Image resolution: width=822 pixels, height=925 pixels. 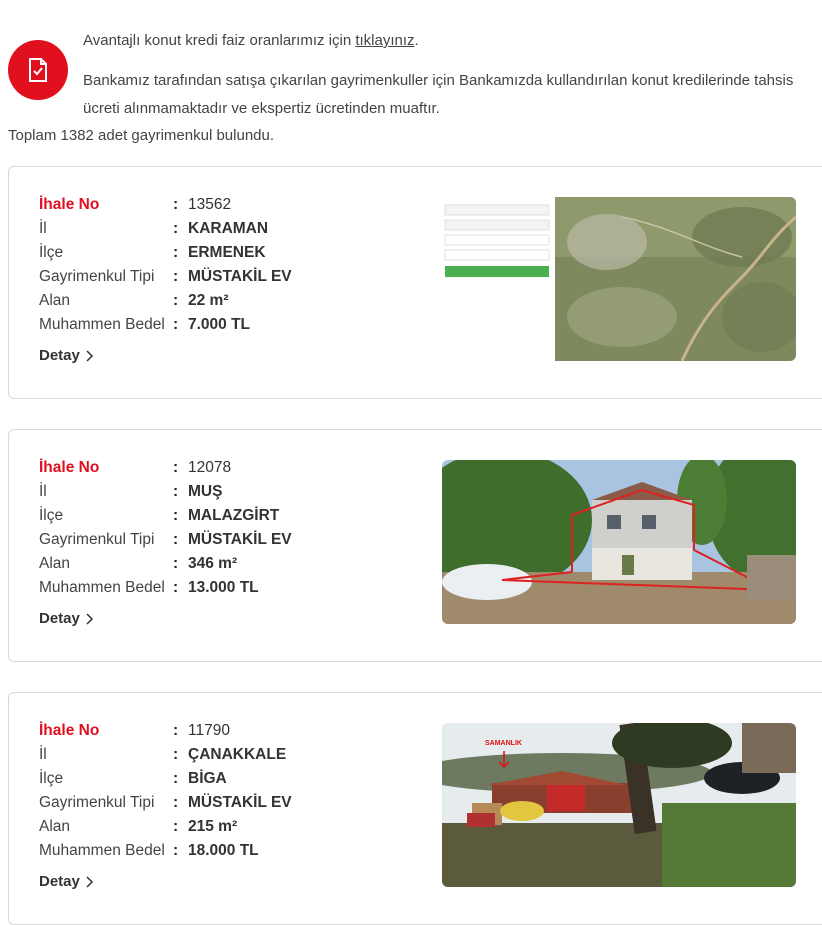 What do you see at coordinates (223, 587) in the screenshot?
I see `bedel-value: 13.000 TL` at bounding box center [223, 587].